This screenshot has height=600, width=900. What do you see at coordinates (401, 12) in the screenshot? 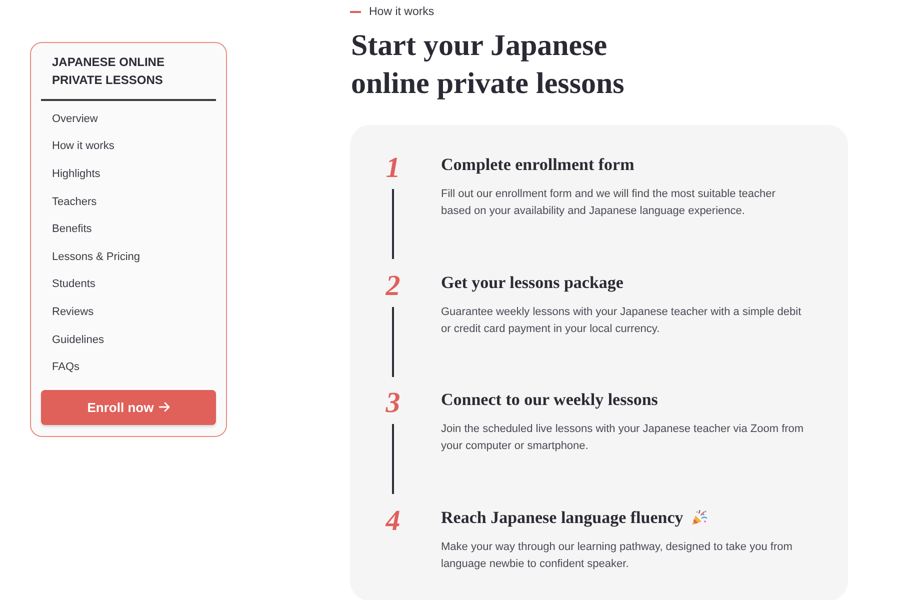
I see `section-eyebrow: How it works` at bounding box center [401, 12].